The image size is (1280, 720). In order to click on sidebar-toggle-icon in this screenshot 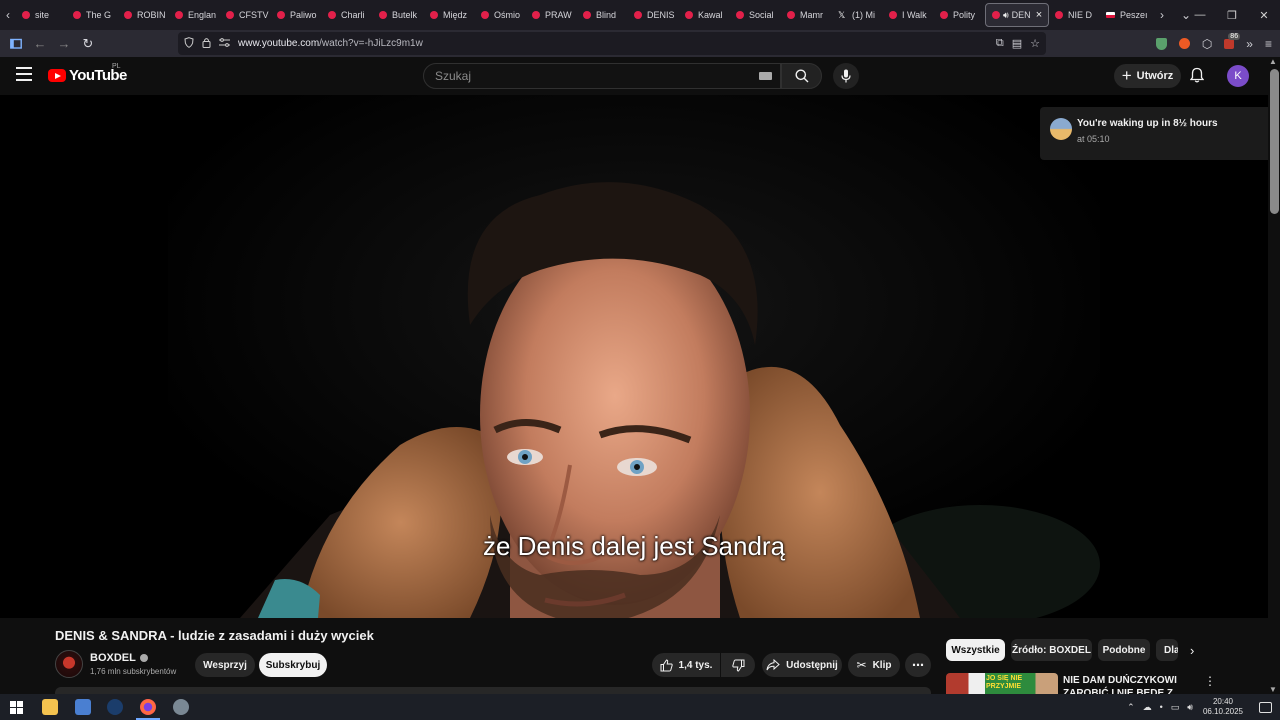, I will do `click(16, 44)`.